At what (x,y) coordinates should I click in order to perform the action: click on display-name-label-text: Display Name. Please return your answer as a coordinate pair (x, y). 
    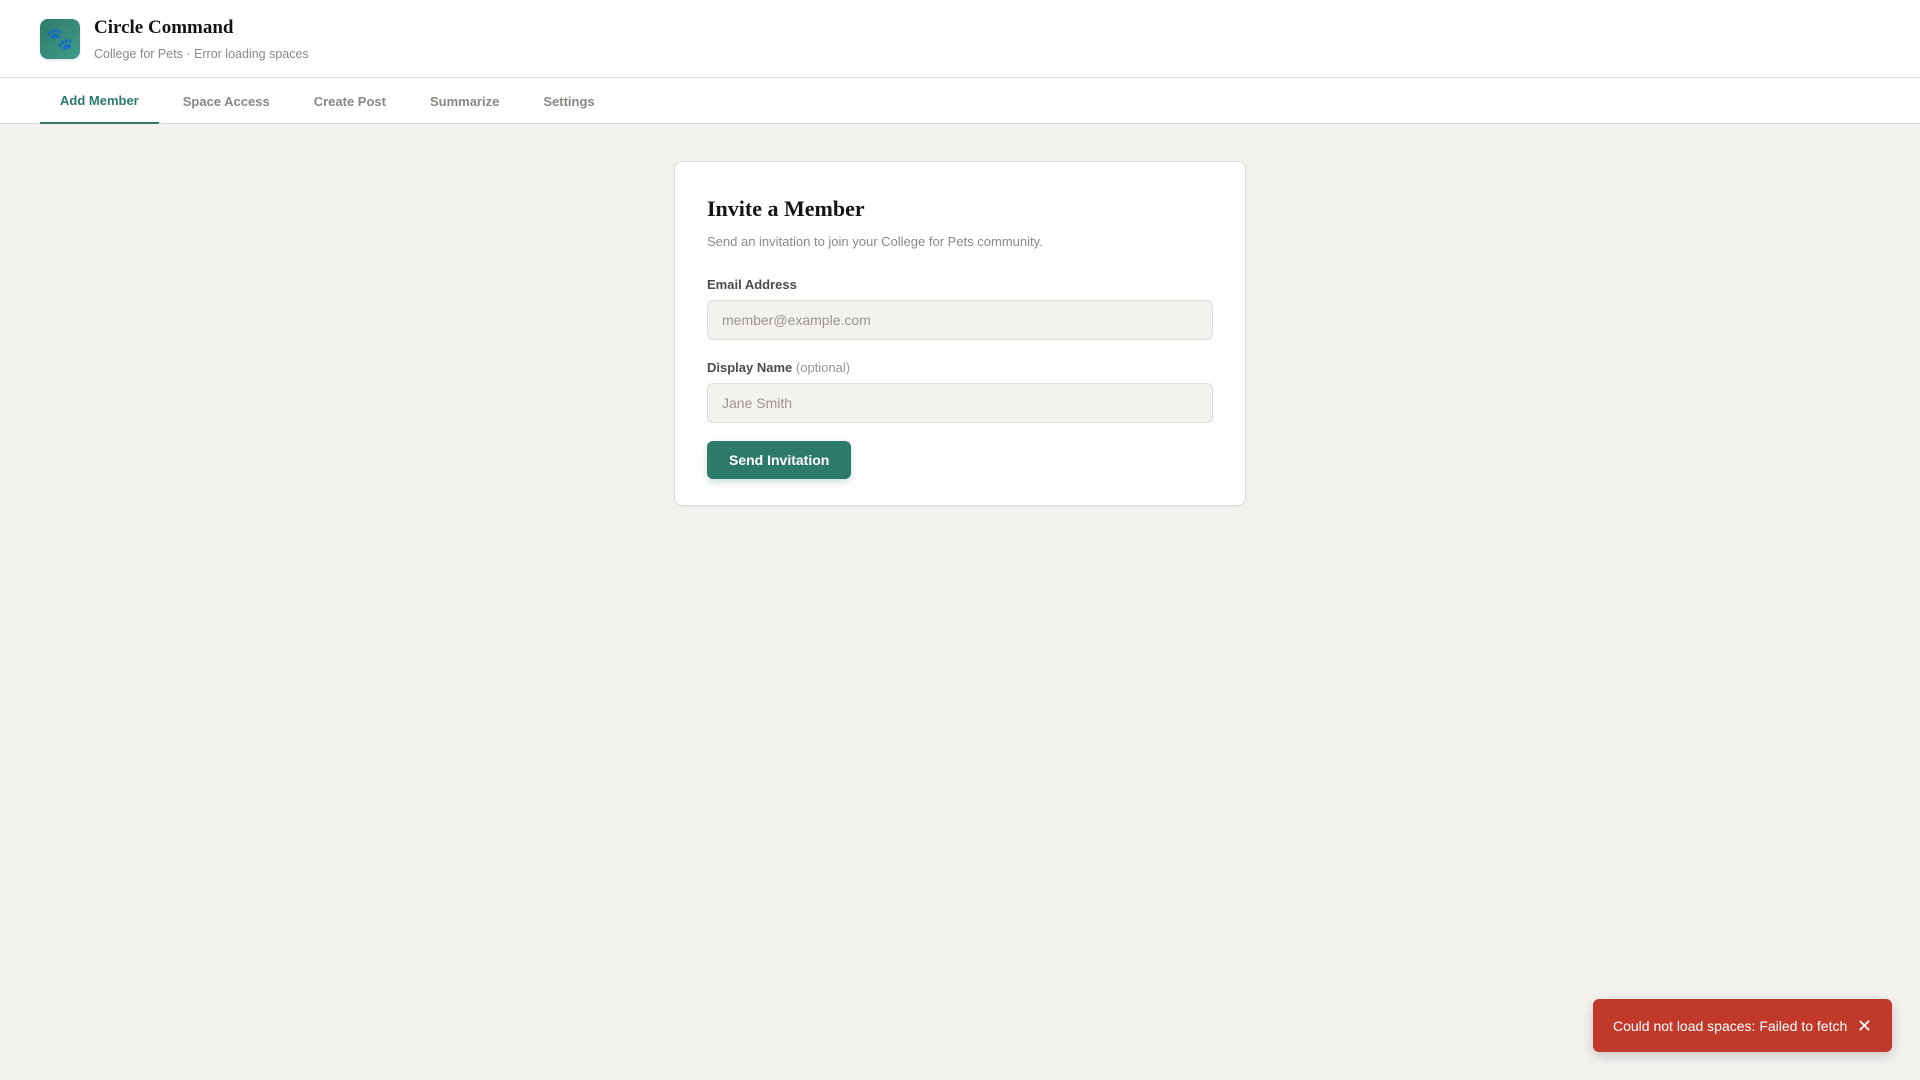
    Looking at the image, I should click on (750, 367).